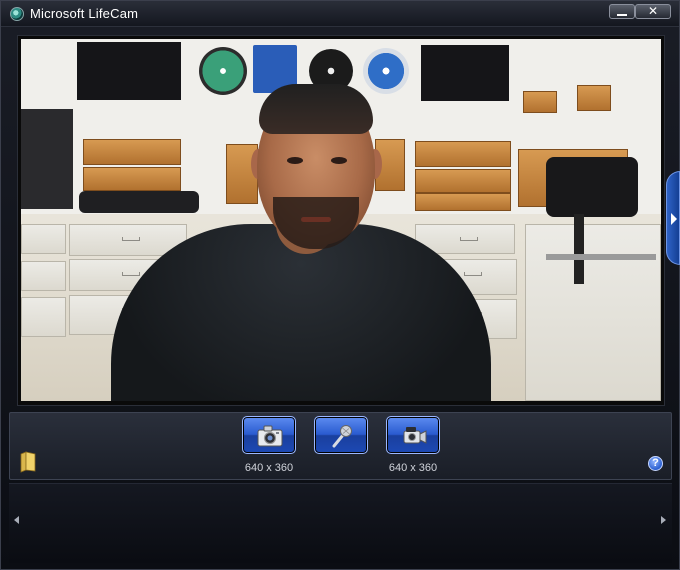  I want to click on dslr-camera, so click(592, 187).